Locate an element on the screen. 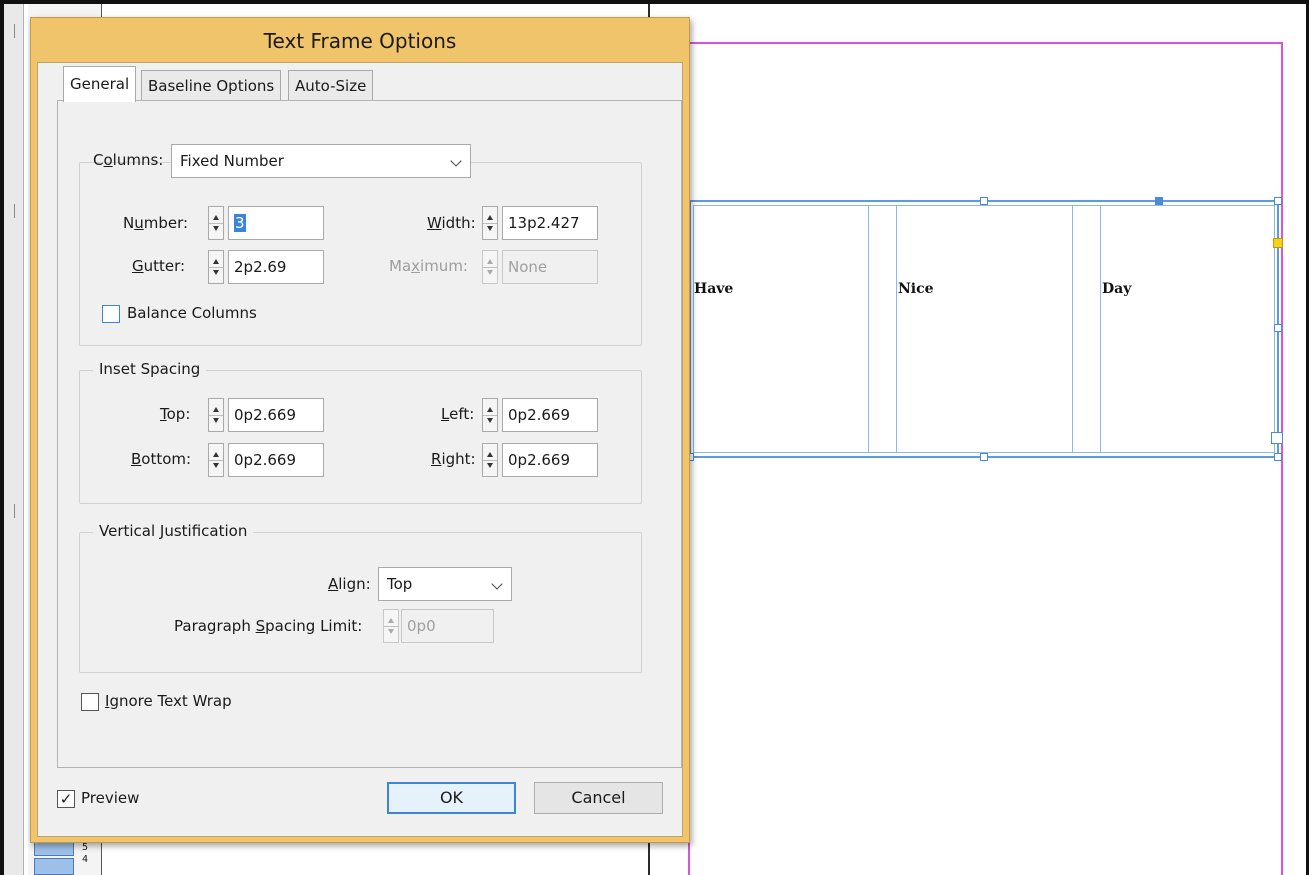 This screenshot has width=1309, height=875. inset-left-input: 0p2.669 is located at coordinates (550, 415).